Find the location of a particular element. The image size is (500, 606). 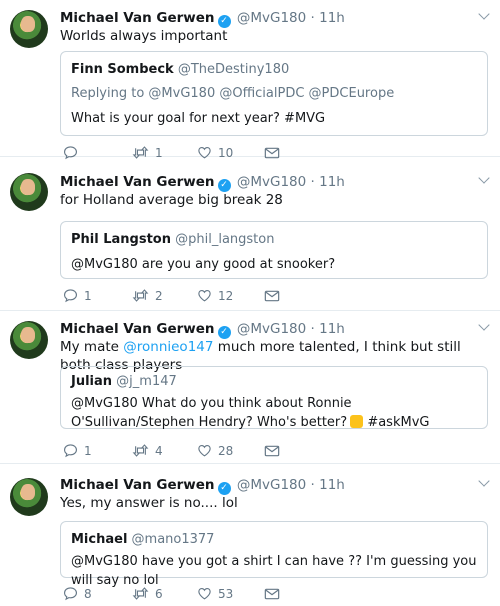

tweet-text: Yes, my answer is no.... lol is located at coordinates (149, 503).